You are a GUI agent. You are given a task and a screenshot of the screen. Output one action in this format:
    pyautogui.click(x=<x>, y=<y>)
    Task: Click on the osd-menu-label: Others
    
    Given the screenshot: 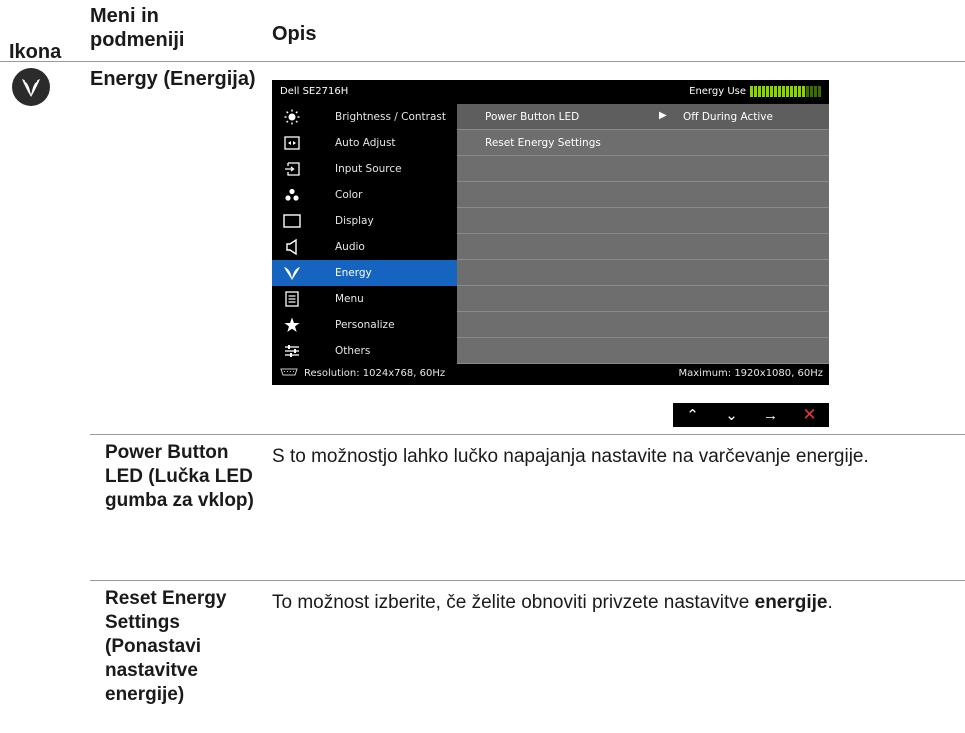 What is the action you would take?
    pyautogui.click(x=353, y=351)
    